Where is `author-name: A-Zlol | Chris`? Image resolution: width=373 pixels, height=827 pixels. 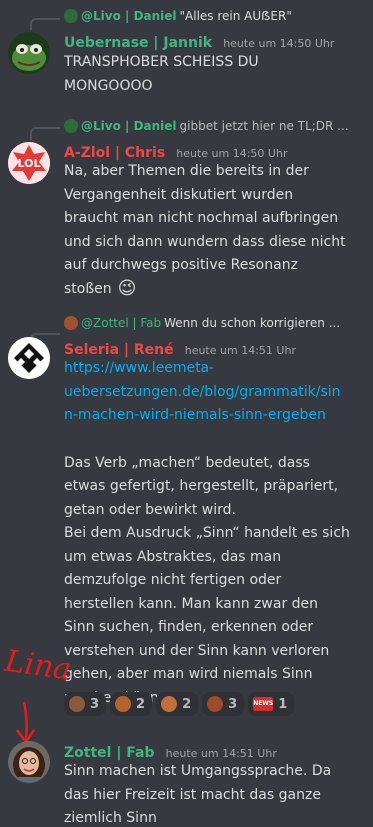
author-name: A-Zlol | Chris is located at coordinates (114, 153).